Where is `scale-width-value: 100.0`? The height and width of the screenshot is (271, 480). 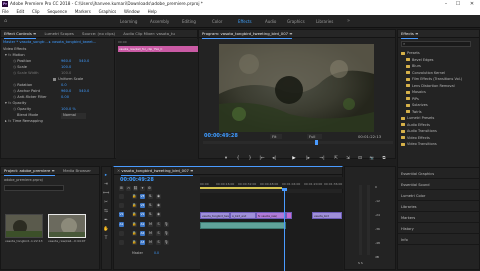 scale-width-value: 100.0 is located at coordinates (66, 74).